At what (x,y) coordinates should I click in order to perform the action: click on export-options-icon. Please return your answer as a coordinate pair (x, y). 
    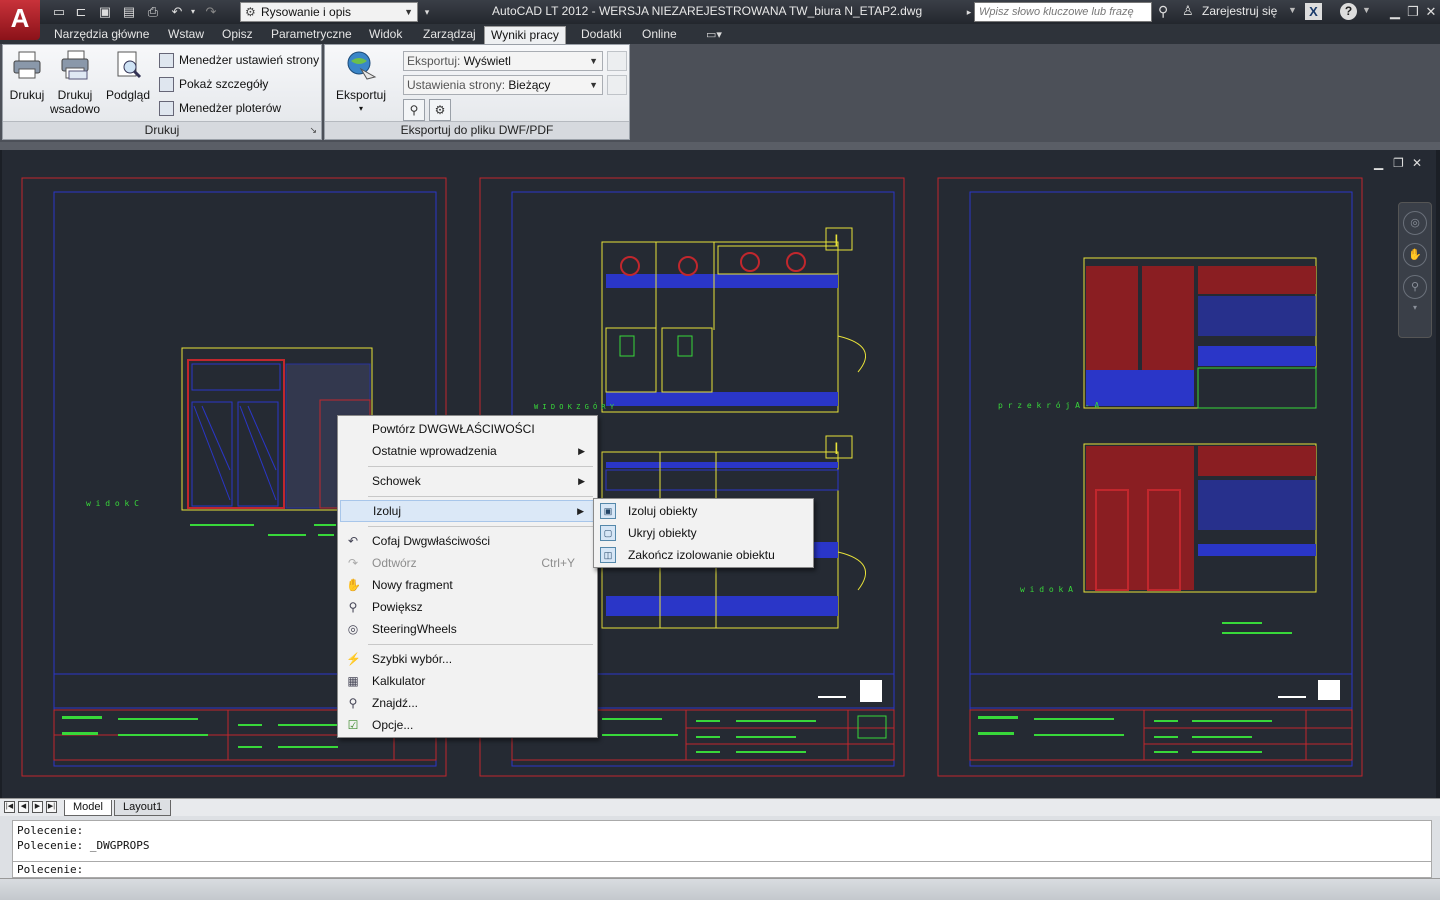
    Looking at the image, I should click on (617, 61).